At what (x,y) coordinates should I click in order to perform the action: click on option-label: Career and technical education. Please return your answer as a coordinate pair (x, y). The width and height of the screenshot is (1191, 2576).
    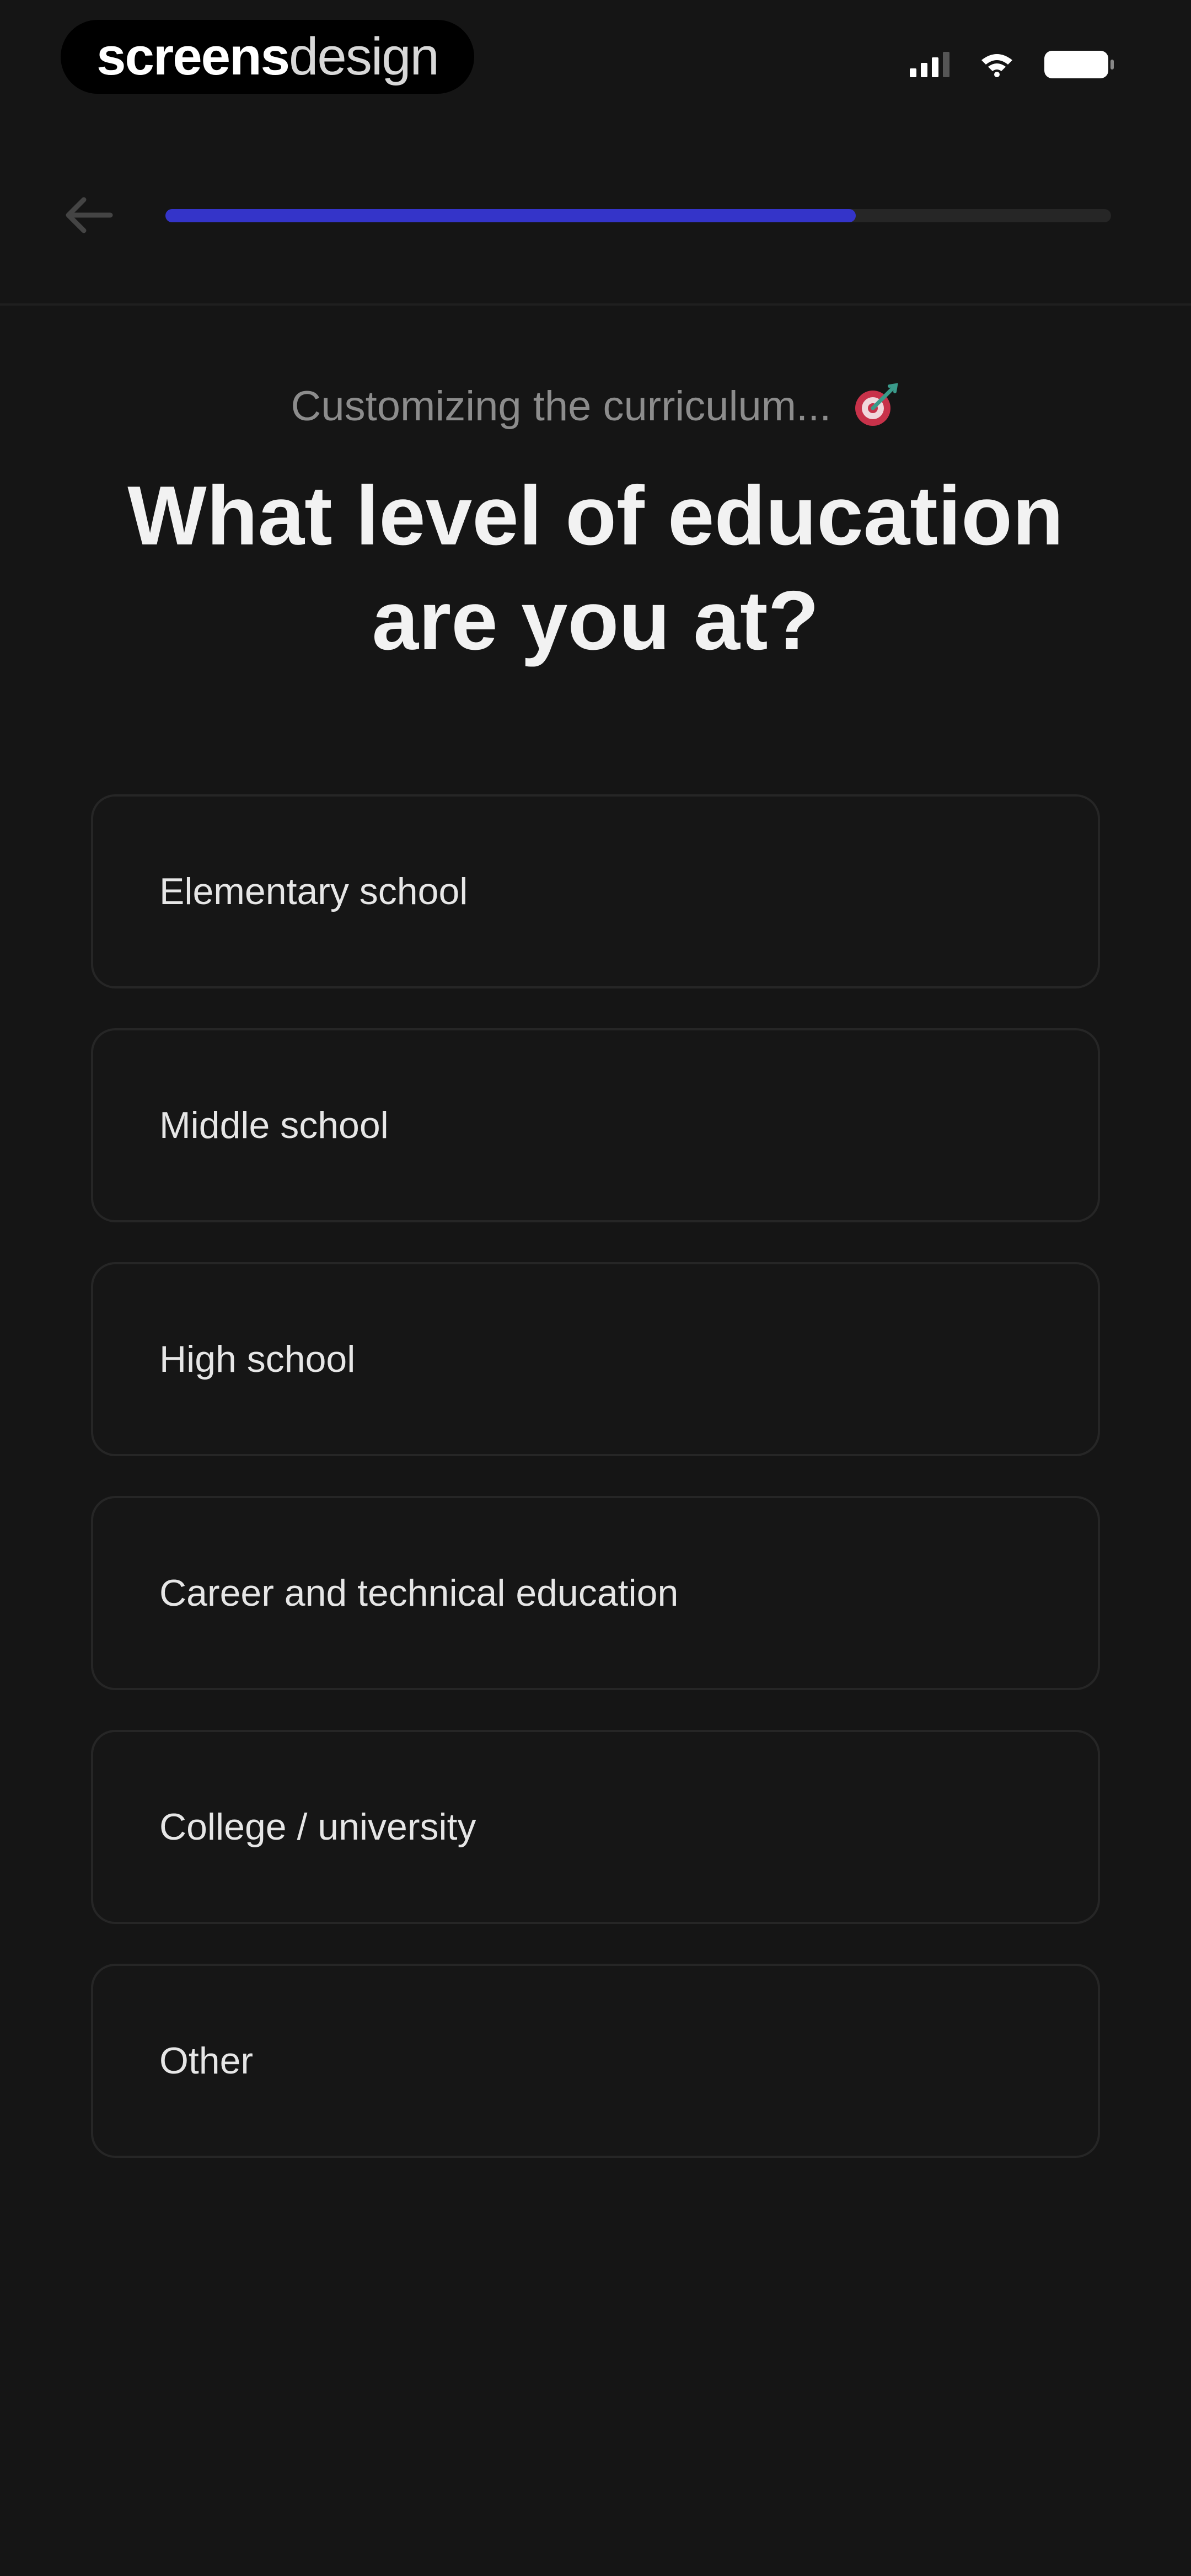
    Looking at the image, I should click on (419, 1593).